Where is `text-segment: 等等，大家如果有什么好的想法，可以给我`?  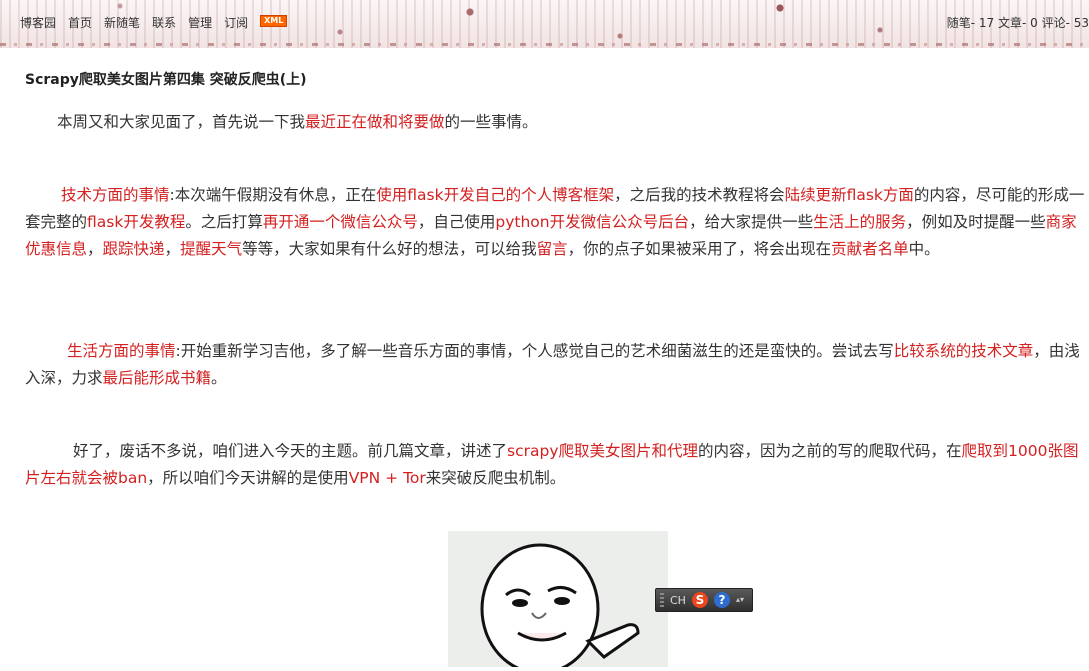
text-segment: 等等，大家如果有什么好的想法，可以给我 is located at coordinates (389, 249).